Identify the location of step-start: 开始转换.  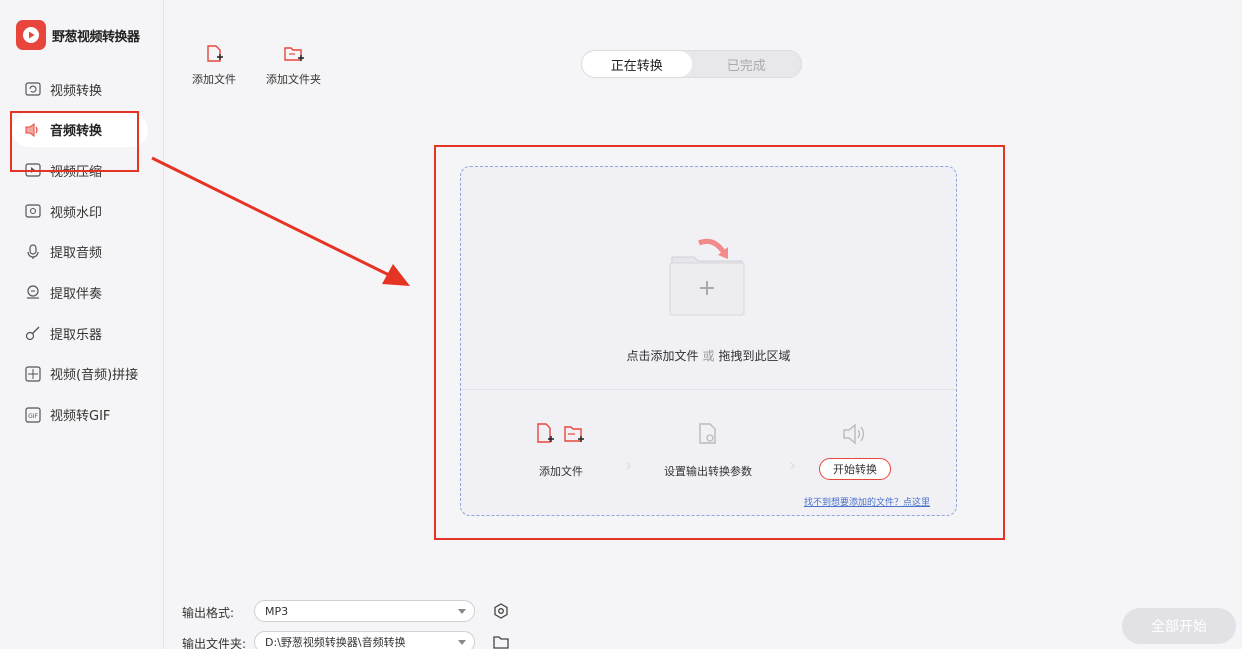
(855, 451).